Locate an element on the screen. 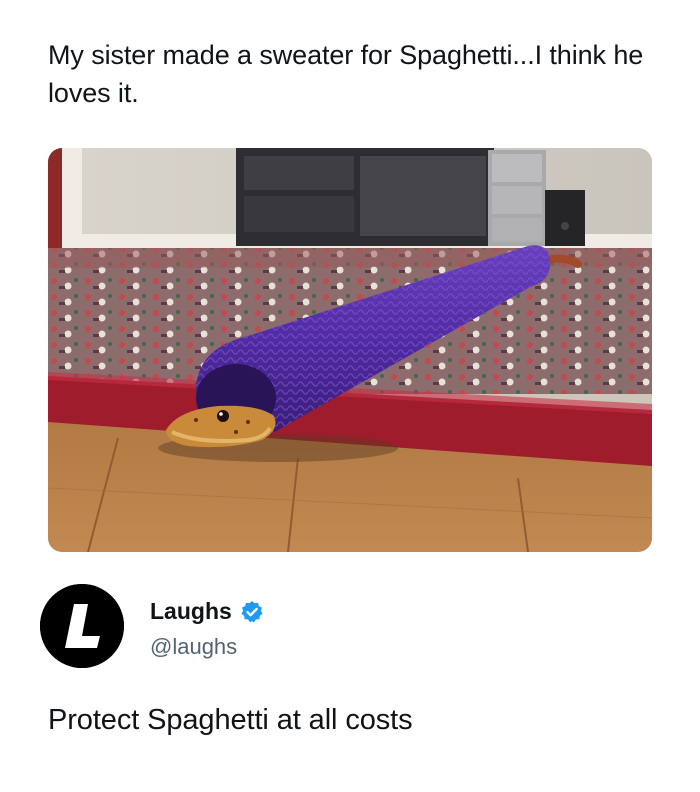  handle: @laughs is located at coordinates (193, 647).